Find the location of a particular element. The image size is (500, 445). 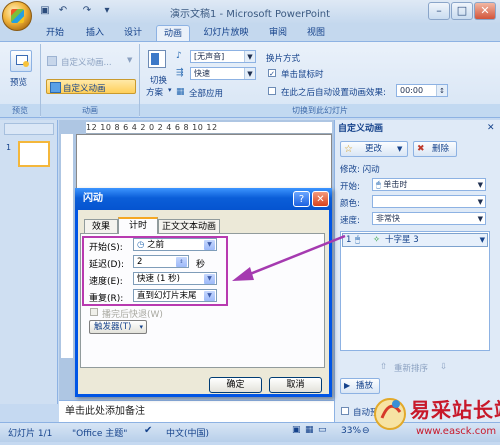

theme-name: "Office 主题" is located at coordinates (100, 434).